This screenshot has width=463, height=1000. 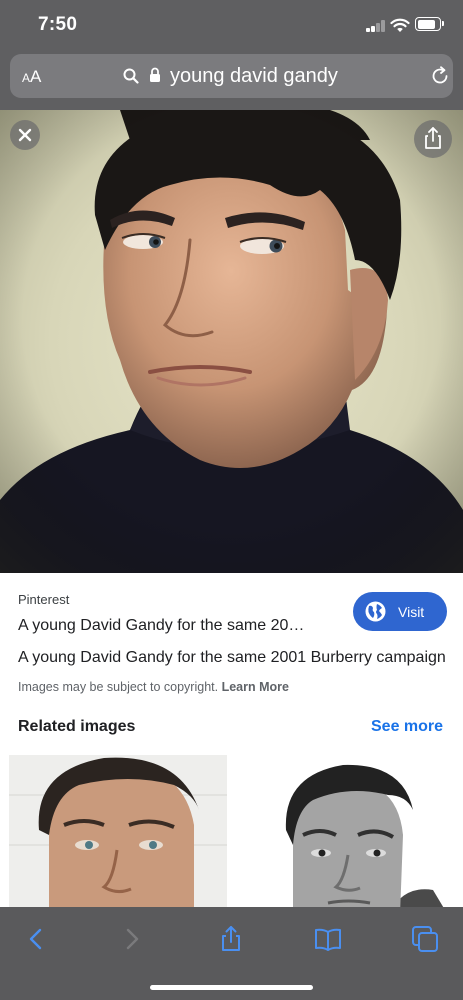 I want to click on related-images-heading: Related images, so click(x=77, y=726).